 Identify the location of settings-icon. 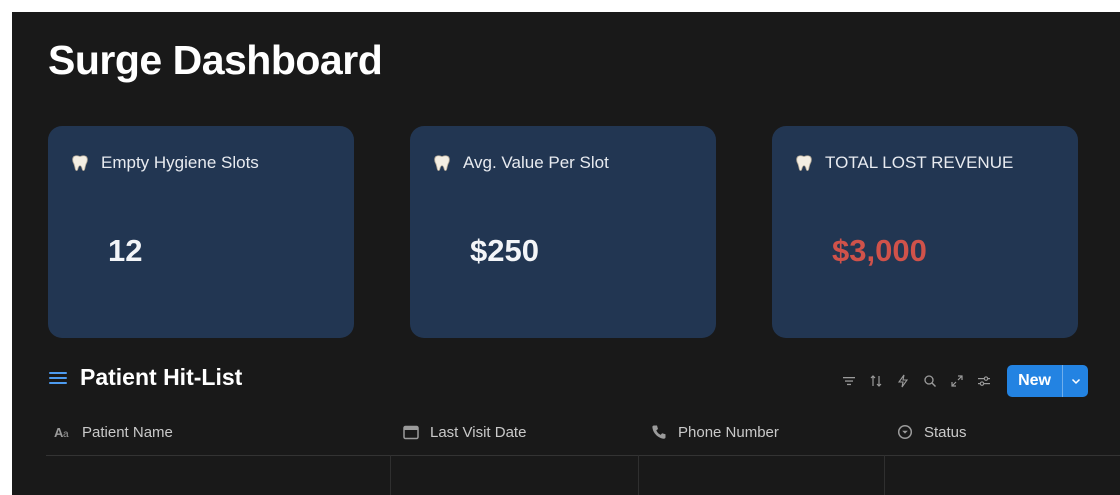
(984, 381).